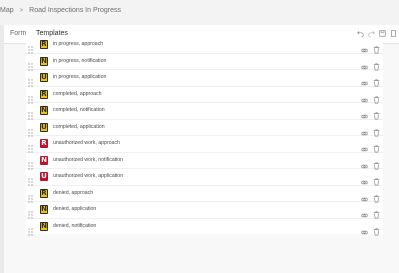 The image size is (399, 273). I want to click on tab-form: Form, so click(18, 33).